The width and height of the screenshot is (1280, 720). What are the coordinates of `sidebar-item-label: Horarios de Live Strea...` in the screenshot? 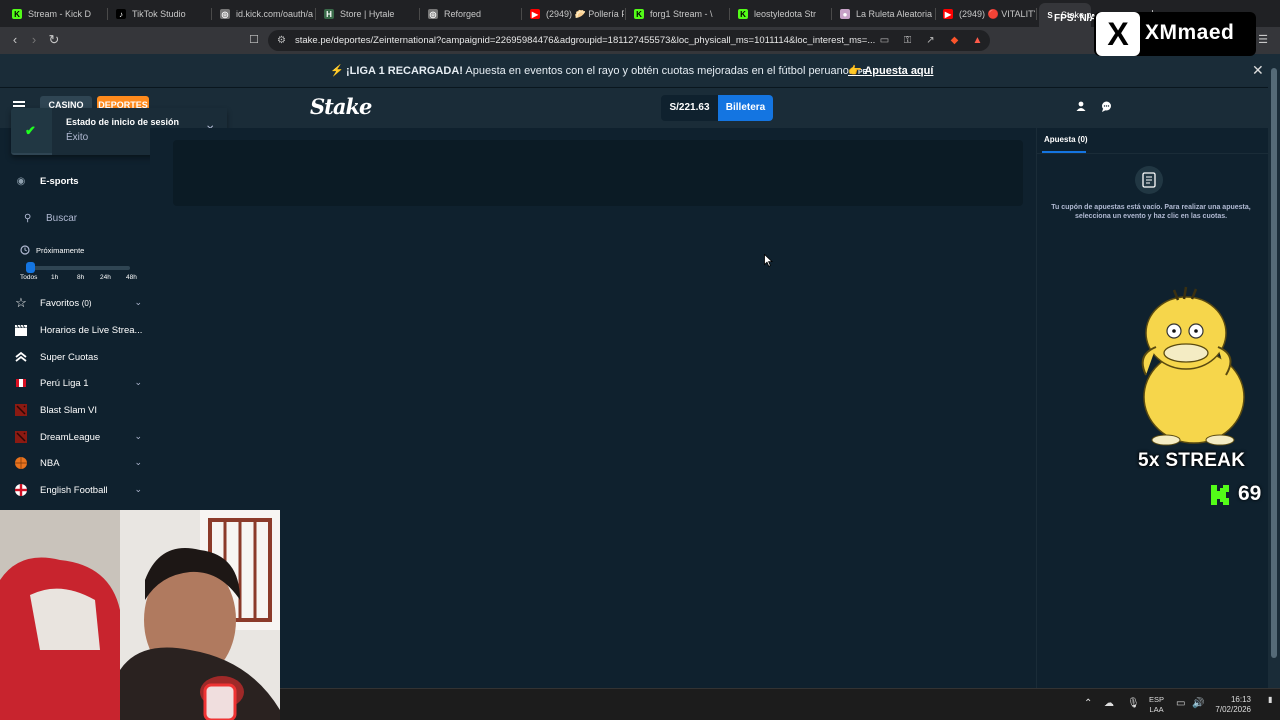 It's located at (91, 330).